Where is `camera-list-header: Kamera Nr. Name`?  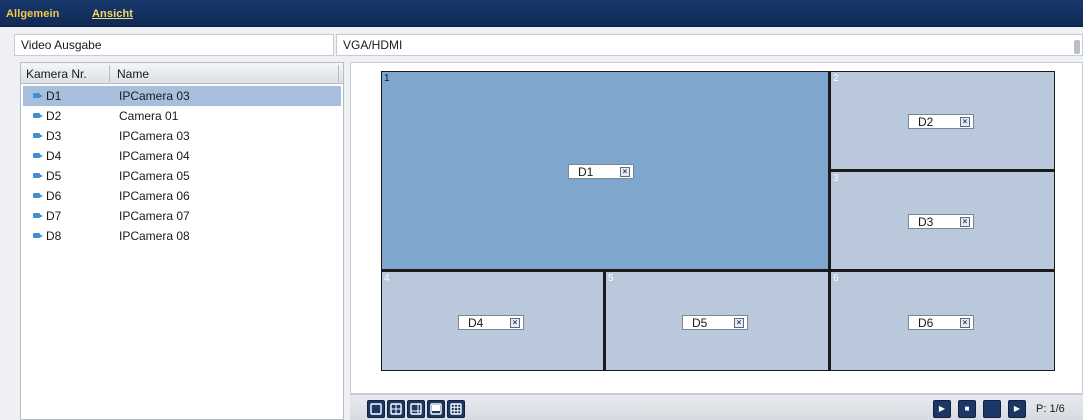
camera-list-header: Kamera Nr. Name is located at coordinates (182, 73).